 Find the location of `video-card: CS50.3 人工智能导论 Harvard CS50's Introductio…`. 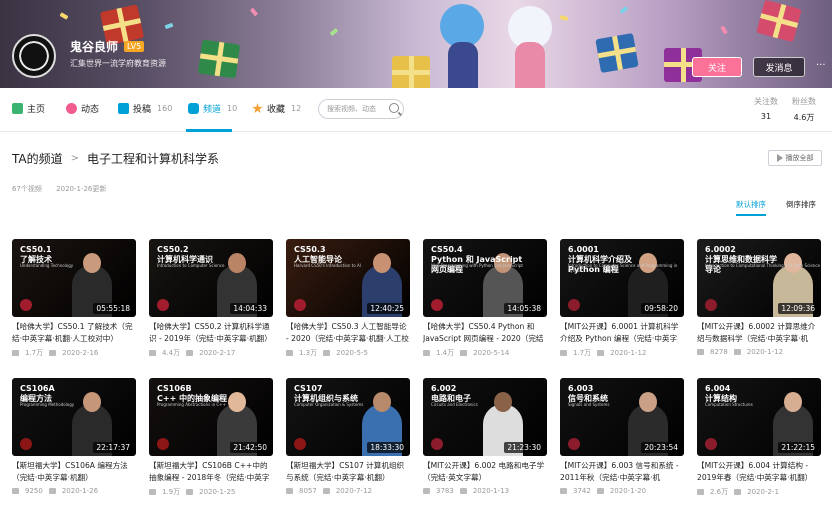

video-card: CS50.3 人工智能导论 Harvard CS50's Introductio… is located at coordinates (348, 298).